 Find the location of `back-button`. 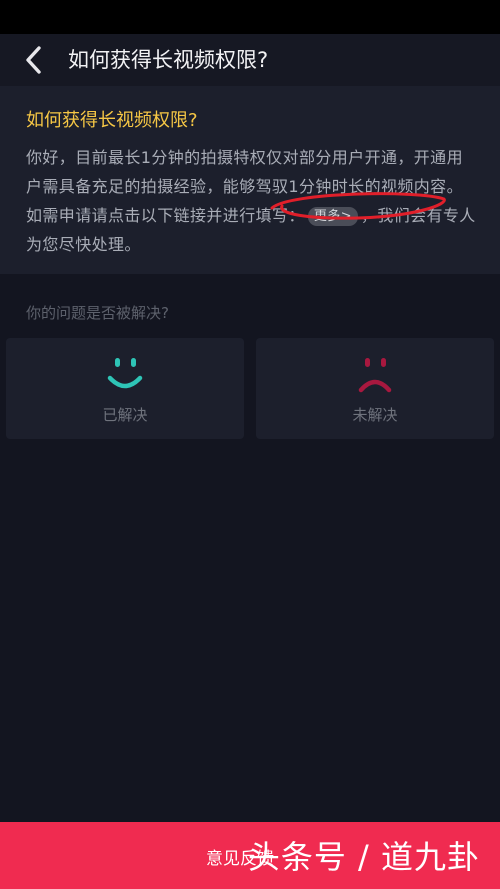

back-button is located at coordinates (35, 60).